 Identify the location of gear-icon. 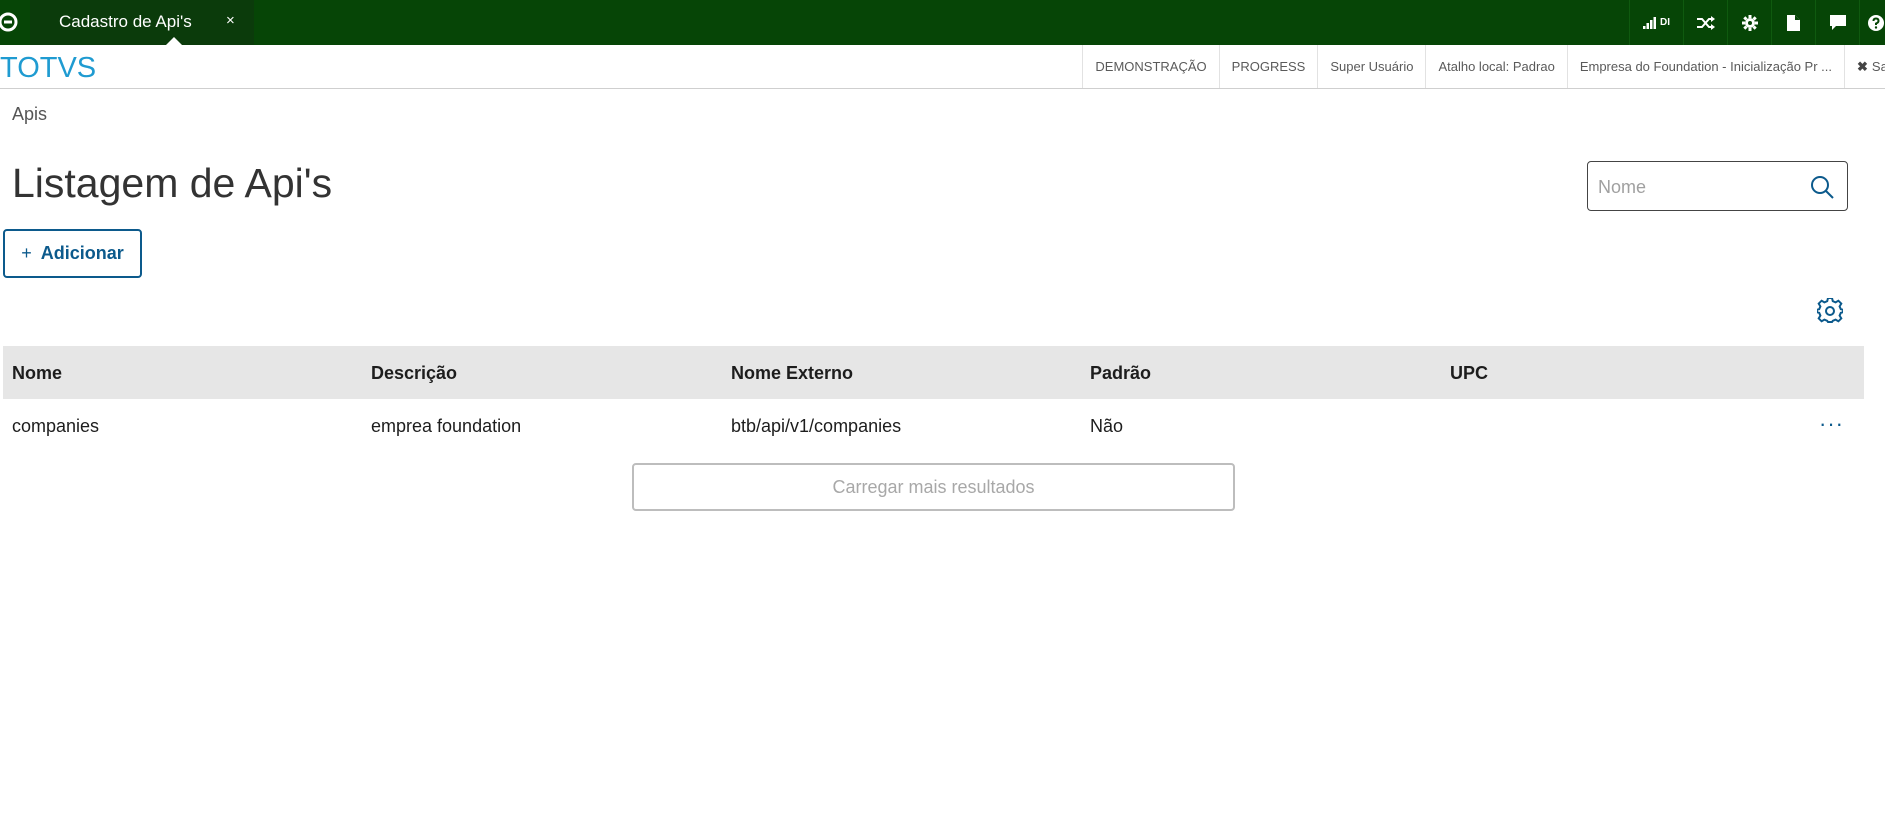
(1749, 22).